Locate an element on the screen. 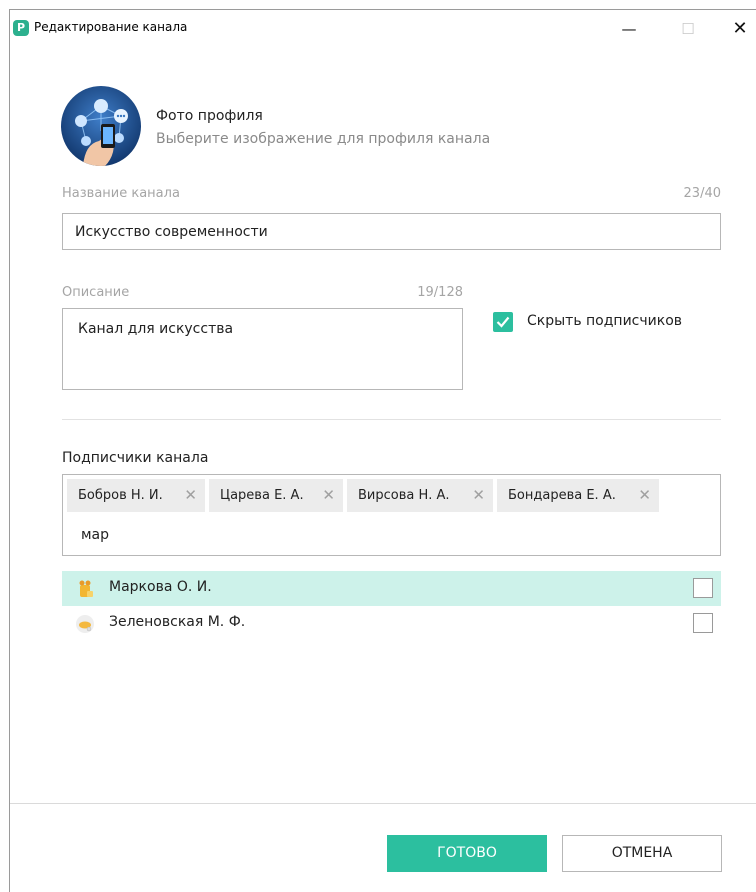 This screenshot has height=892, width=756. channel-avatar is located at coordinates (101, 126).